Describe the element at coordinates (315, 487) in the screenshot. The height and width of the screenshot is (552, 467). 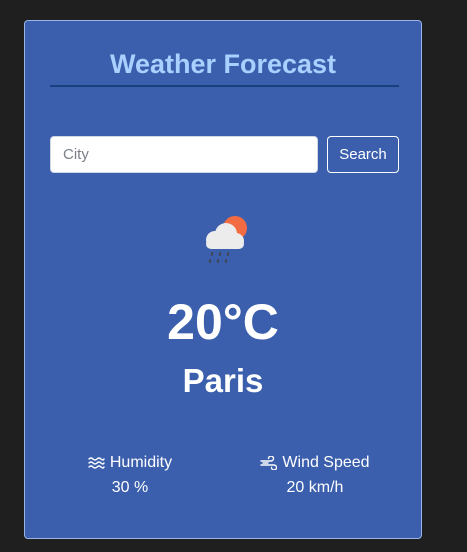
I see `wind-speed-value: 20 km/h` at that location.